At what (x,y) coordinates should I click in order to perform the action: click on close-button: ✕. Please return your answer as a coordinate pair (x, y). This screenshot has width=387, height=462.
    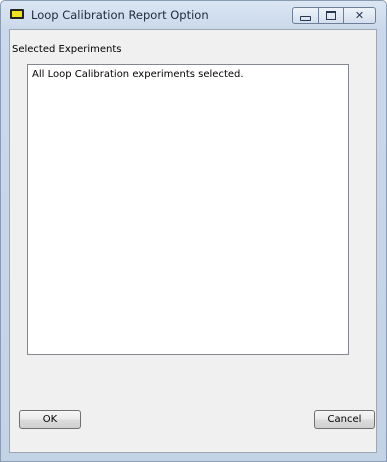
    Looking at the image, I should click on (359, 15).